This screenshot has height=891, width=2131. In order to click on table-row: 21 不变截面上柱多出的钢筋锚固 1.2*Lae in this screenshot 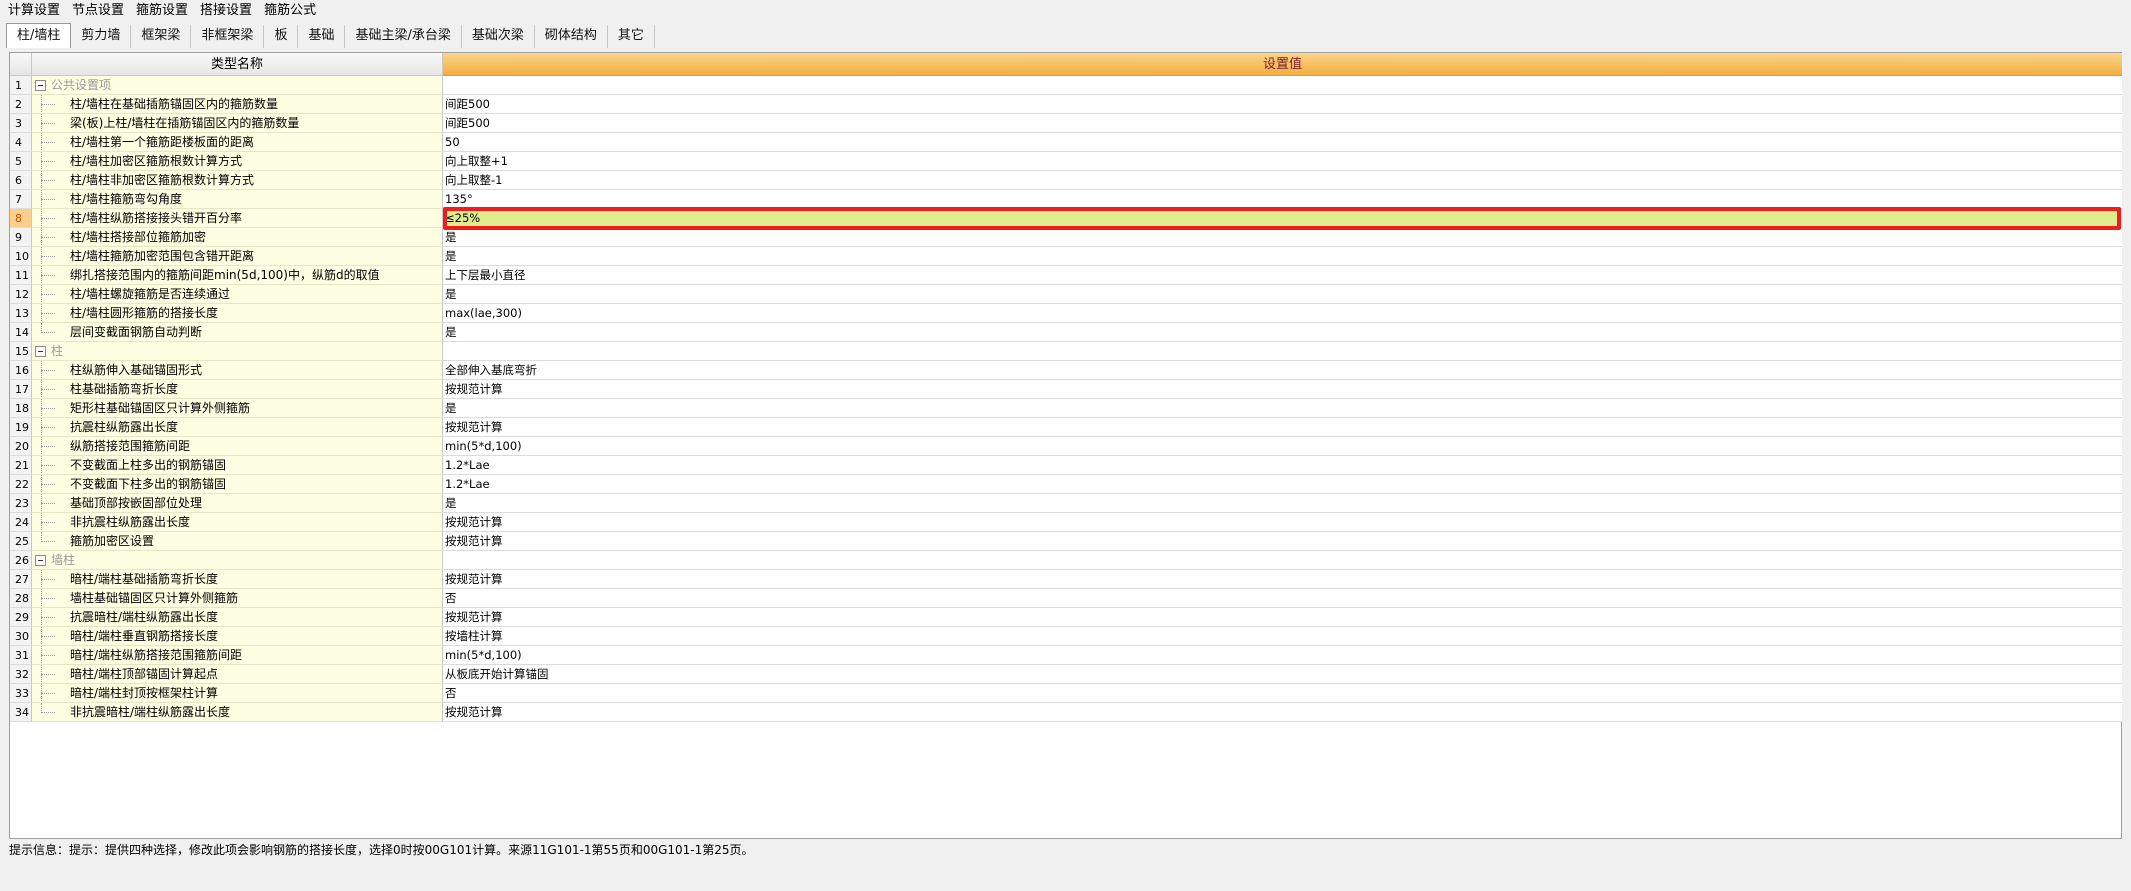, I will do `click(1066, 465)`.